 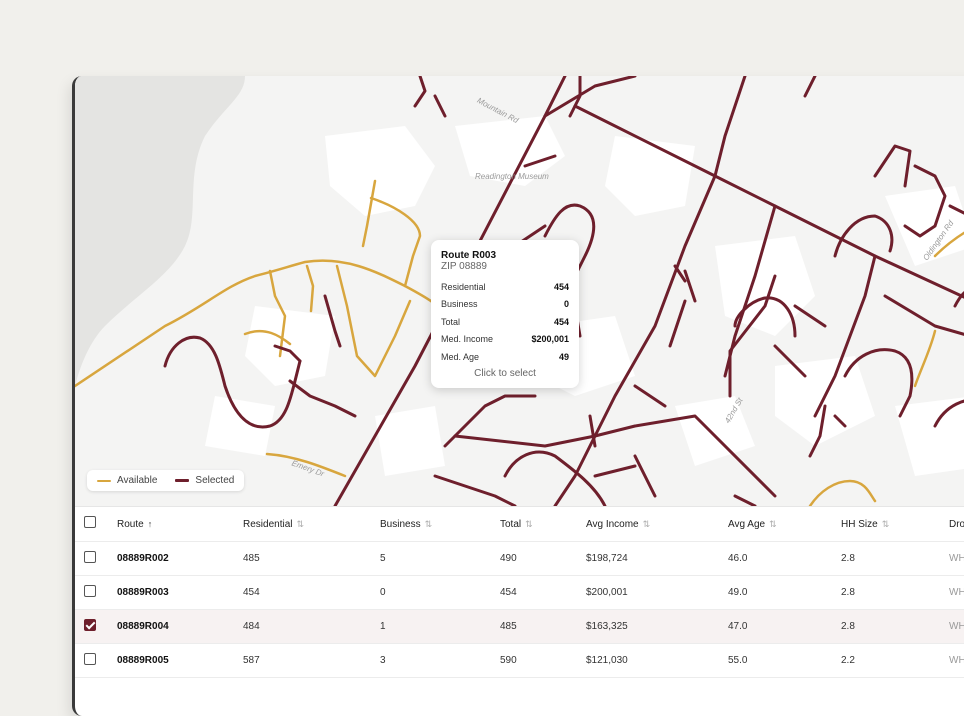 I want to click on tooltip-value: 0, so click(x=566, y=304).